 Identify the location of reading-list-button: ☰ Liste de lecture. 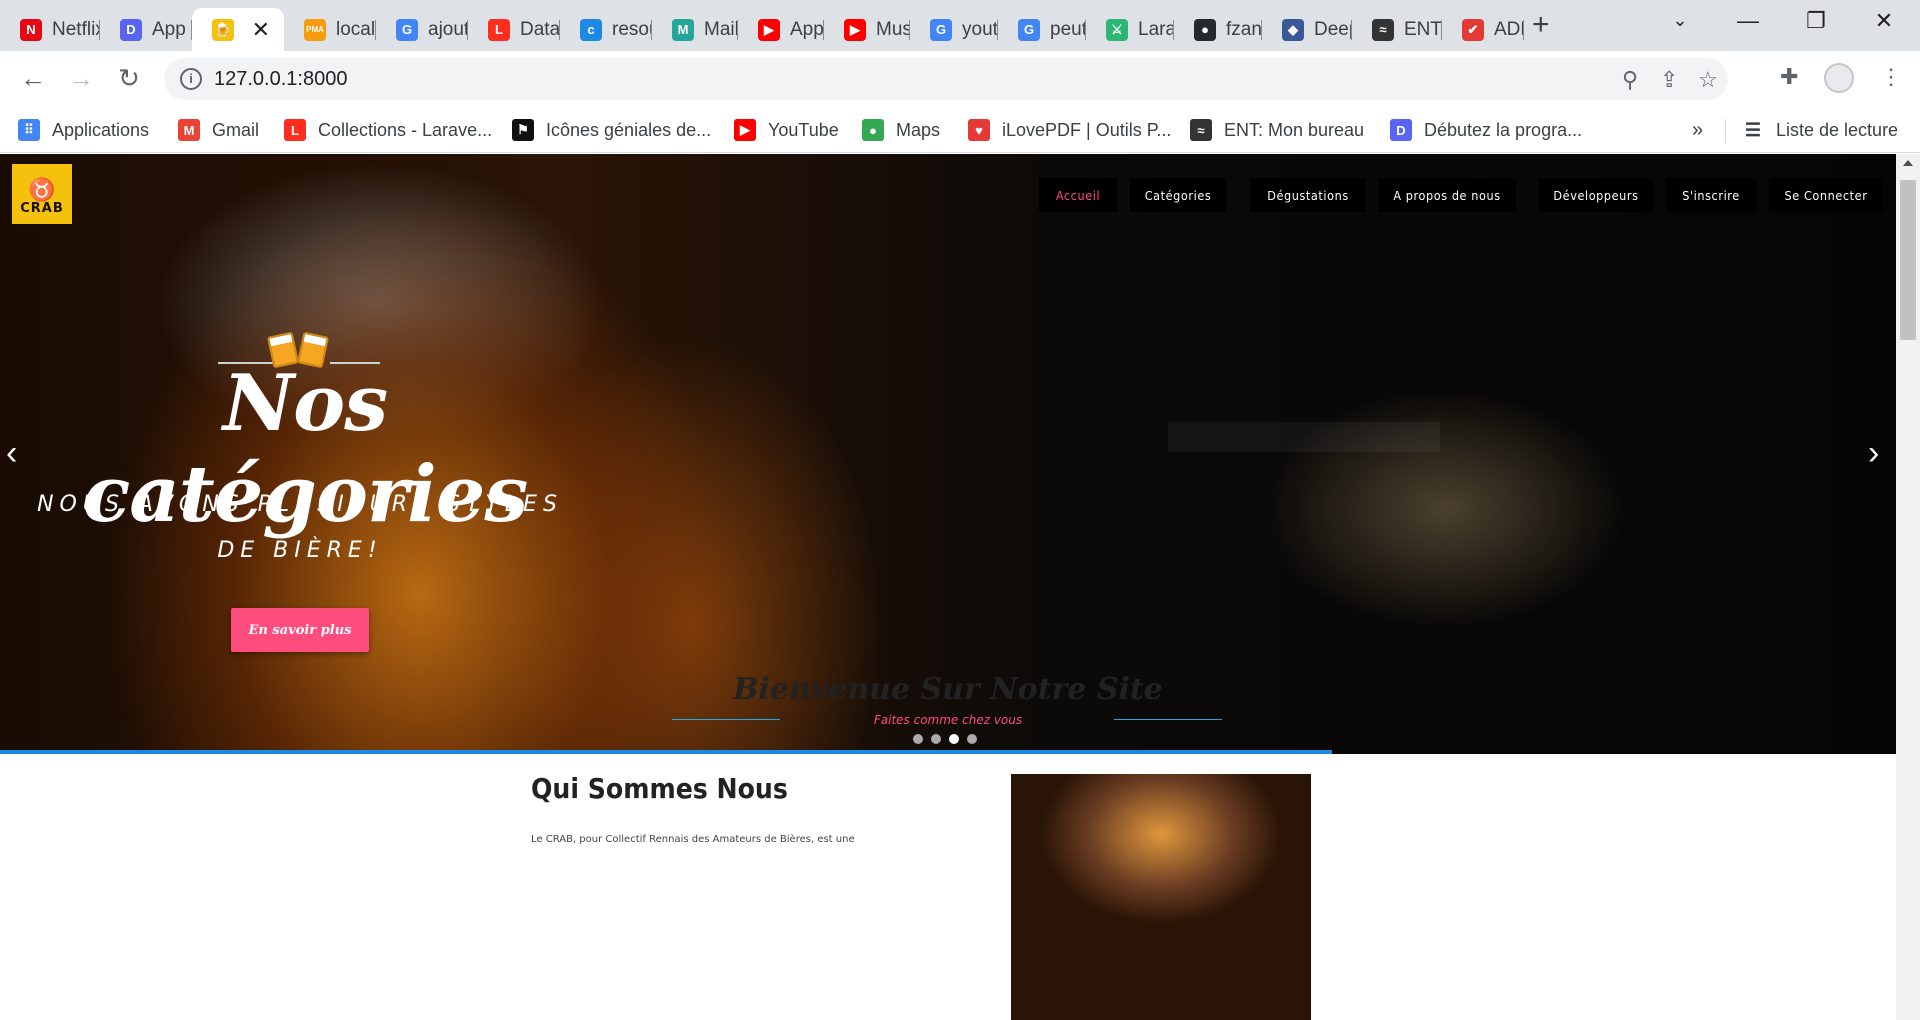
(1820, 130).